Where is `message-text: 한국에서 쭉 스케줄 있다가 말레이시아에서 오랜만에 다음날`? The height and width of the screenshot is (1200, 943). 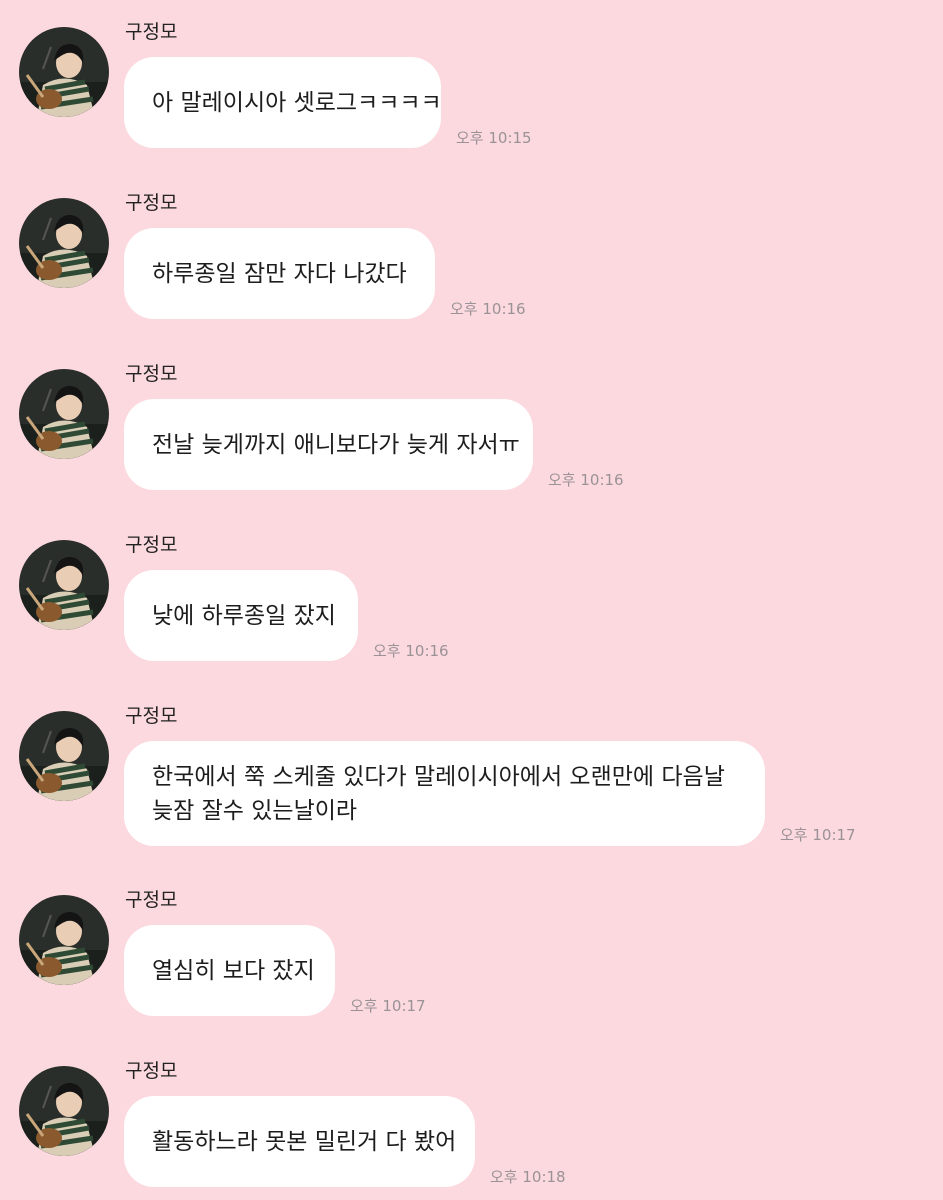
message-text: 한국에서 쭉 스케줄 있다가 말레이시아에서 오랜만에 다음날 is located at coordinates (438, 776).